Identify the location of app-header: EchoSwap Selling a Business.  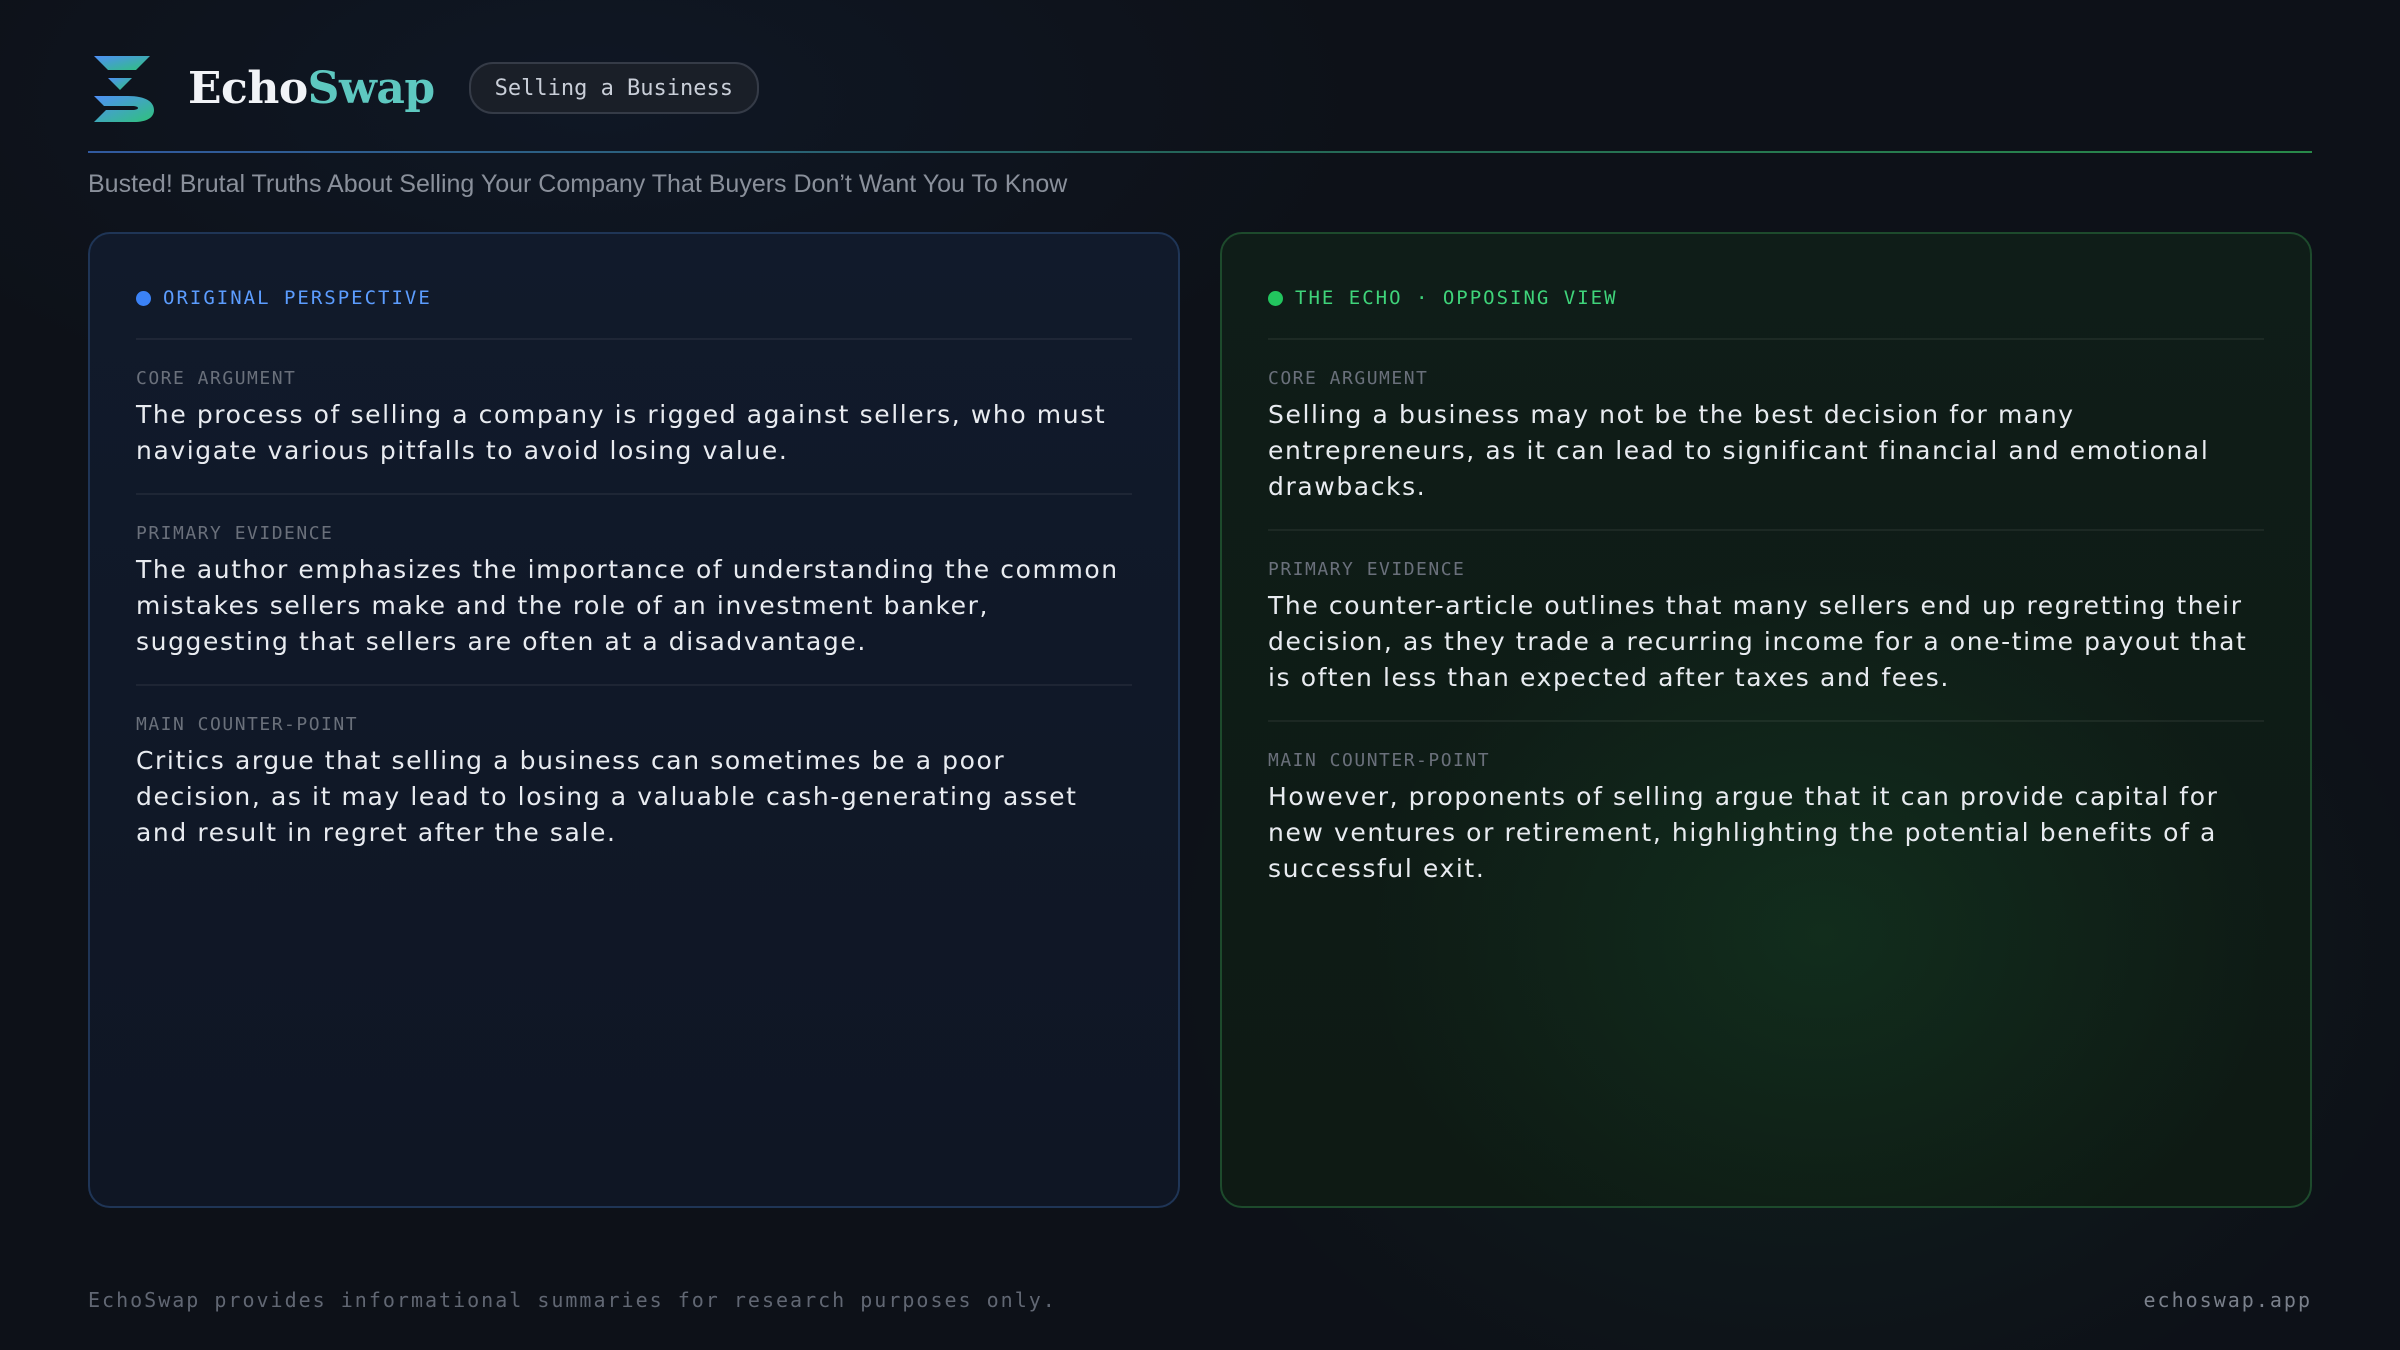
(424, 88).